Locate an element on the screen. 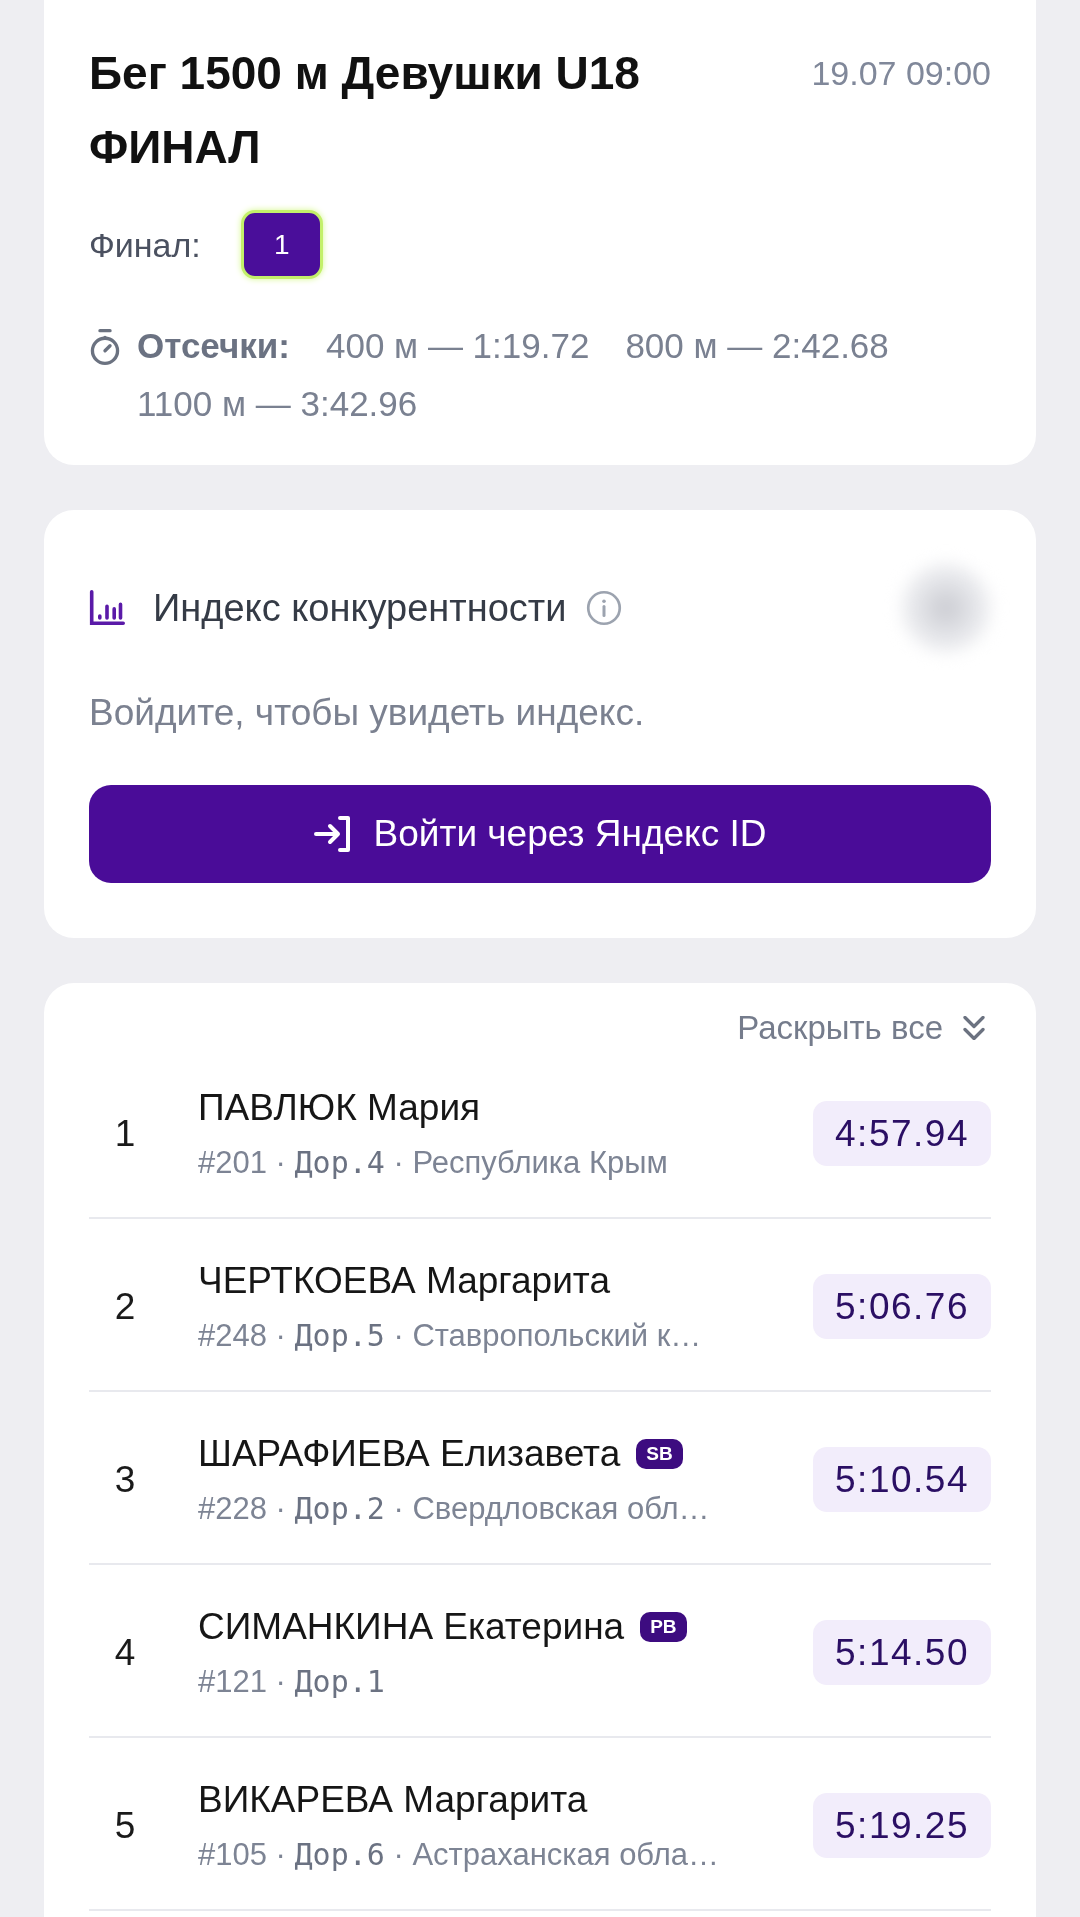  place-number: 2 is located at coordinates (125, 1306).